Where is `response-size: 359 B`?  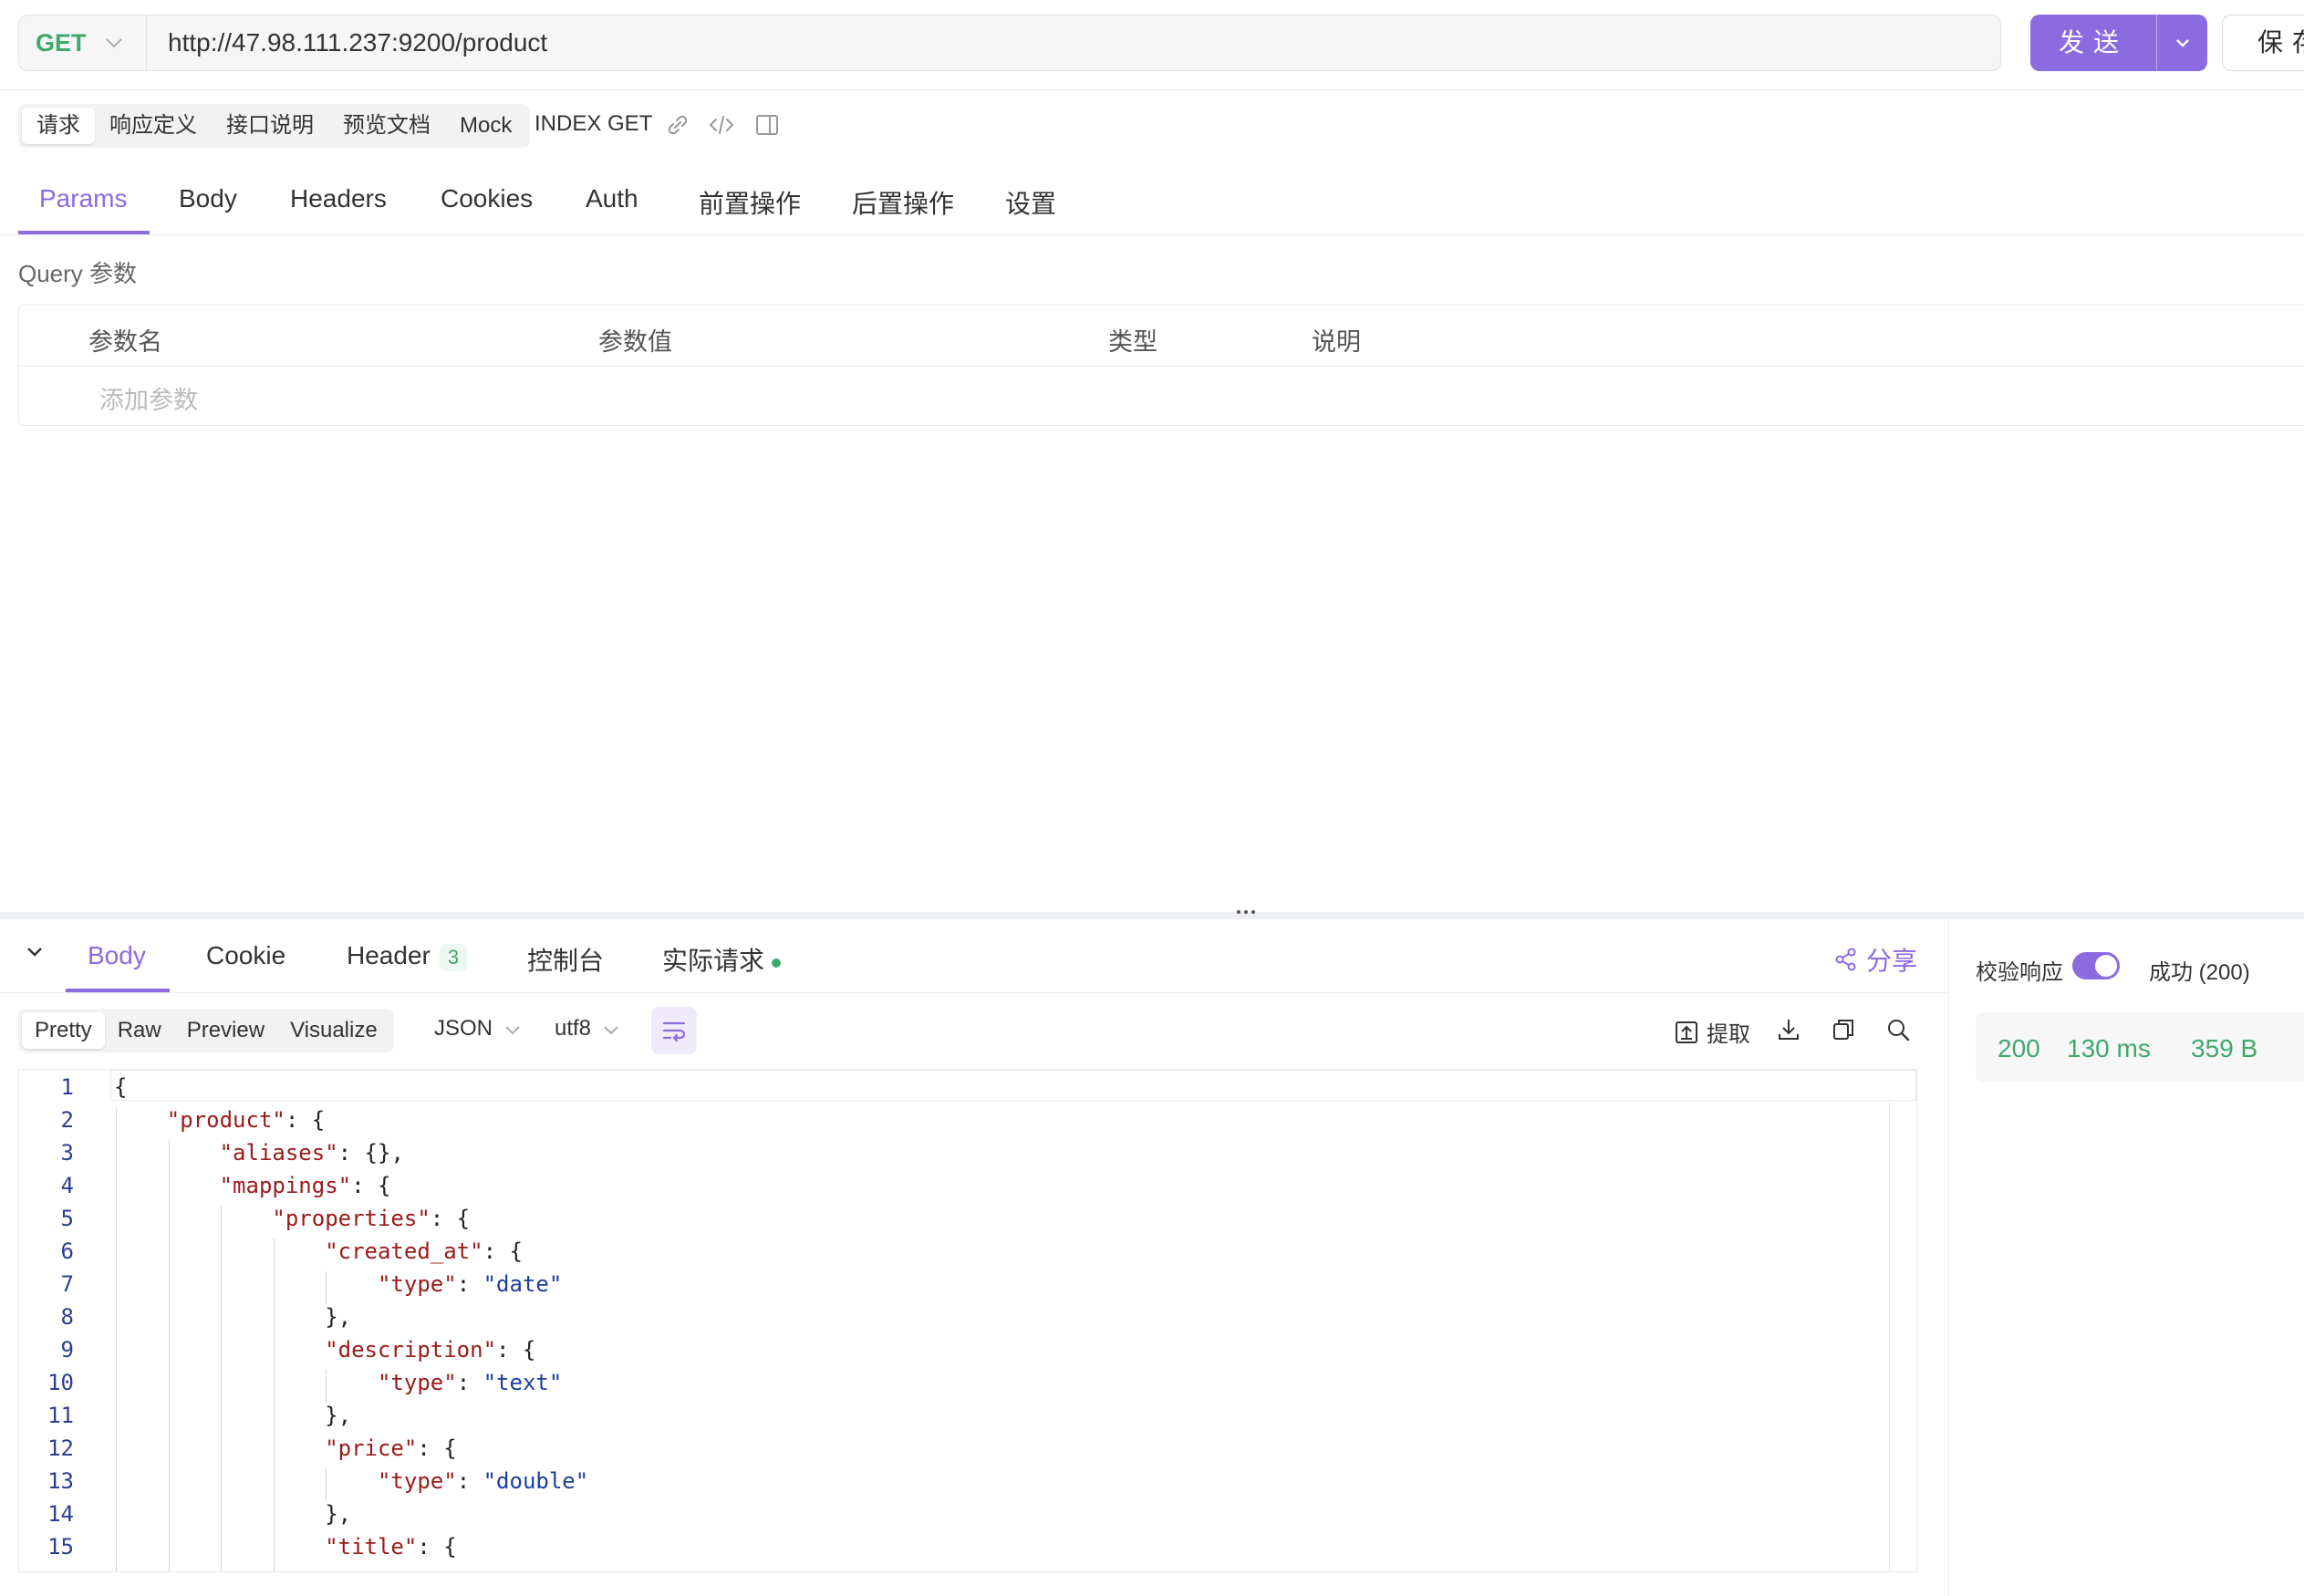 response-size: 359 B is located at coordinates (2224, 1048).